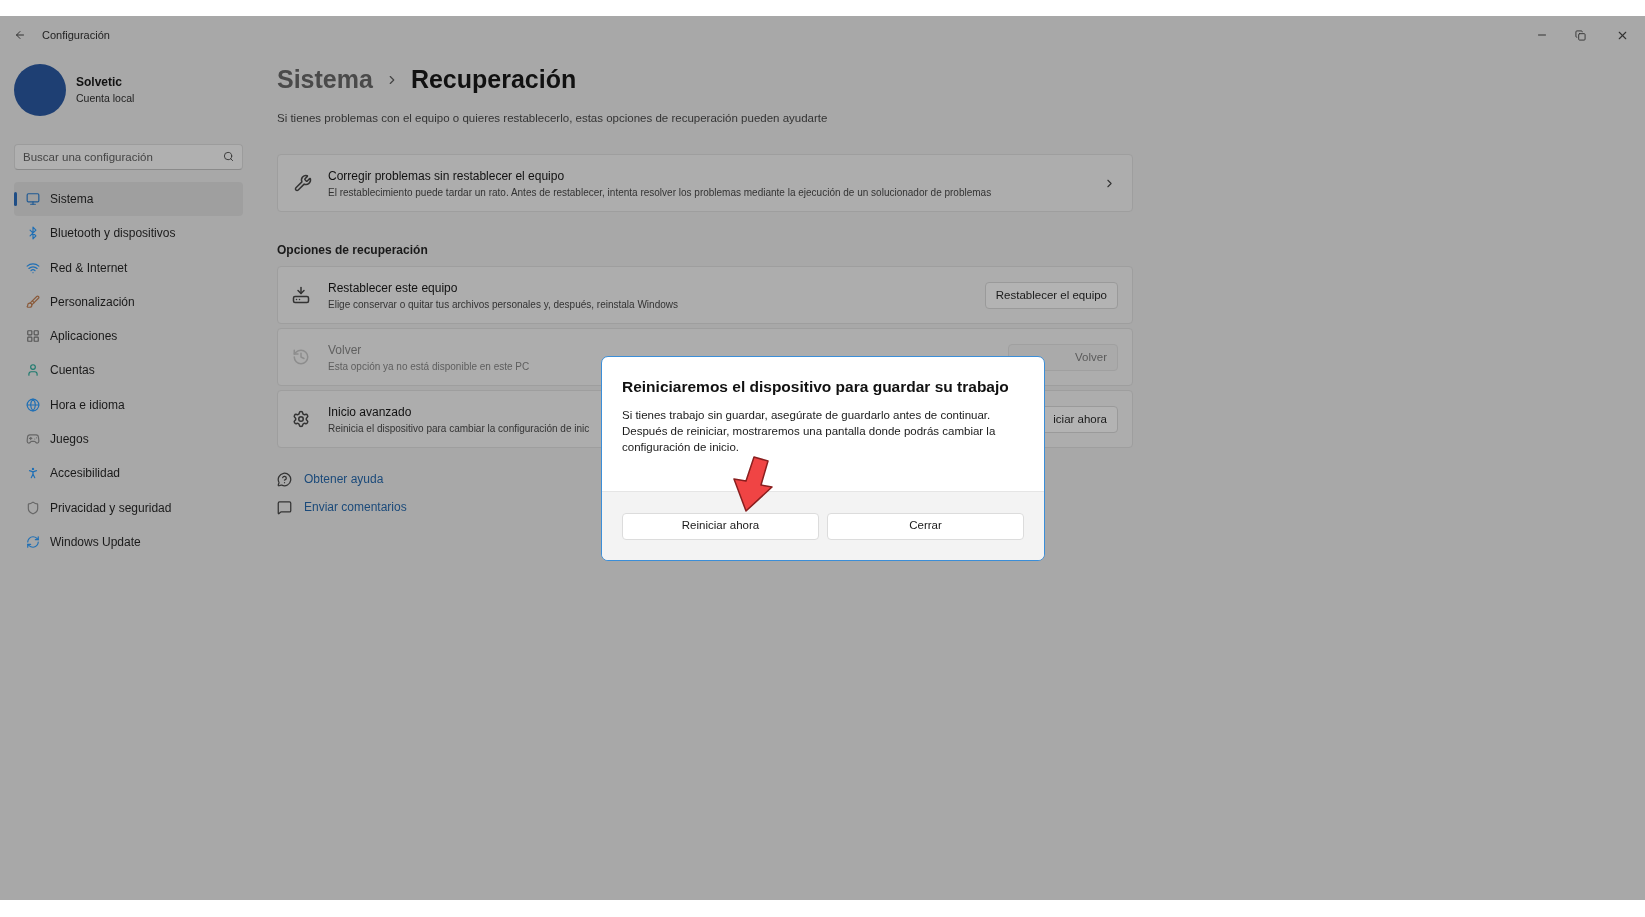 This screenshot has height=917, width=1645. Describe the element at coordinates (105, 99) in the screenshot. I see `account-type: Cuenta local` at that location.